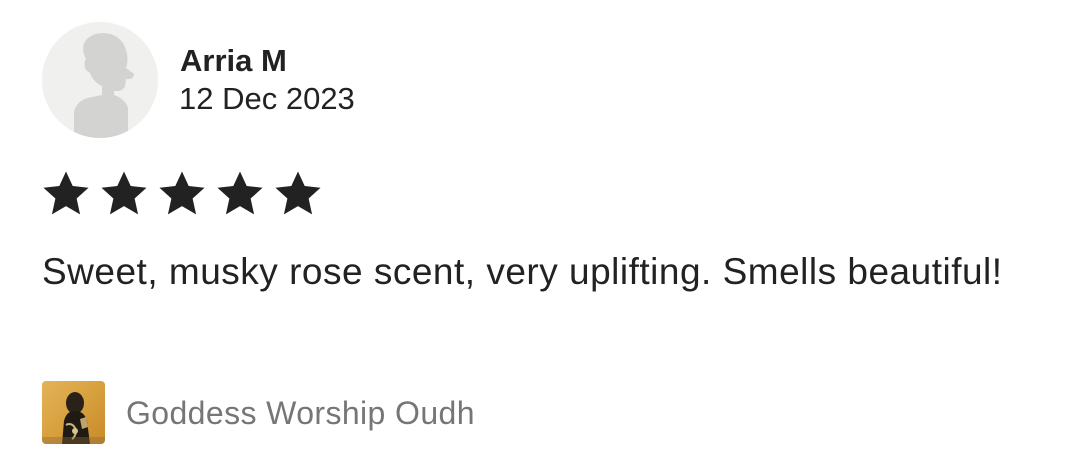  Describe the element at coordinates (233, 61) in the screenshot. I see `reviewer-name: Arria M` at that location.